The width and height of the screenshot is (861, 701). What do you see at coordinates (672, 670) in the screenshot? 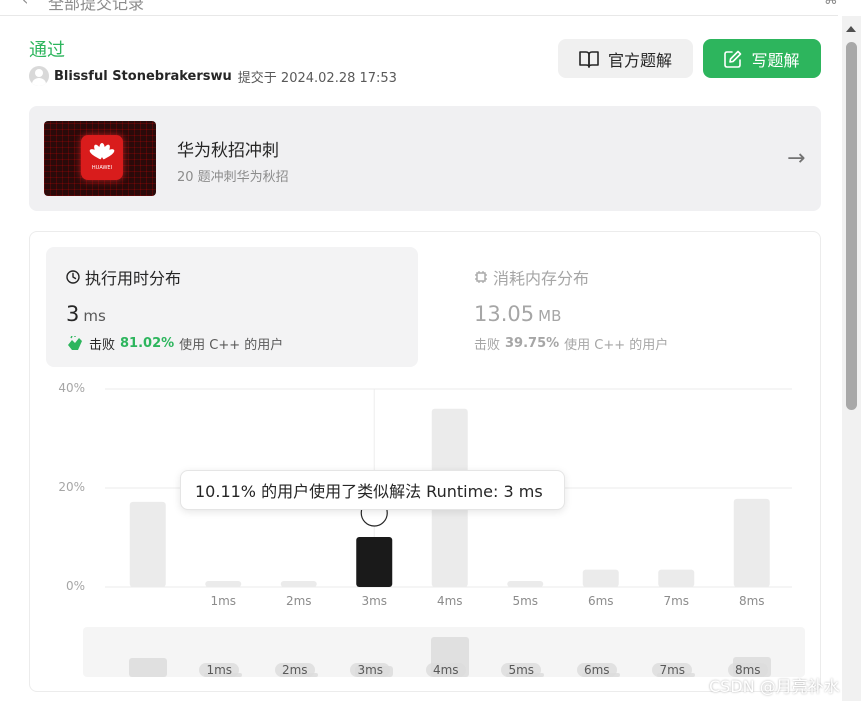
I see `brush-tick-label: 7ms` at bounding box center [672, 670].